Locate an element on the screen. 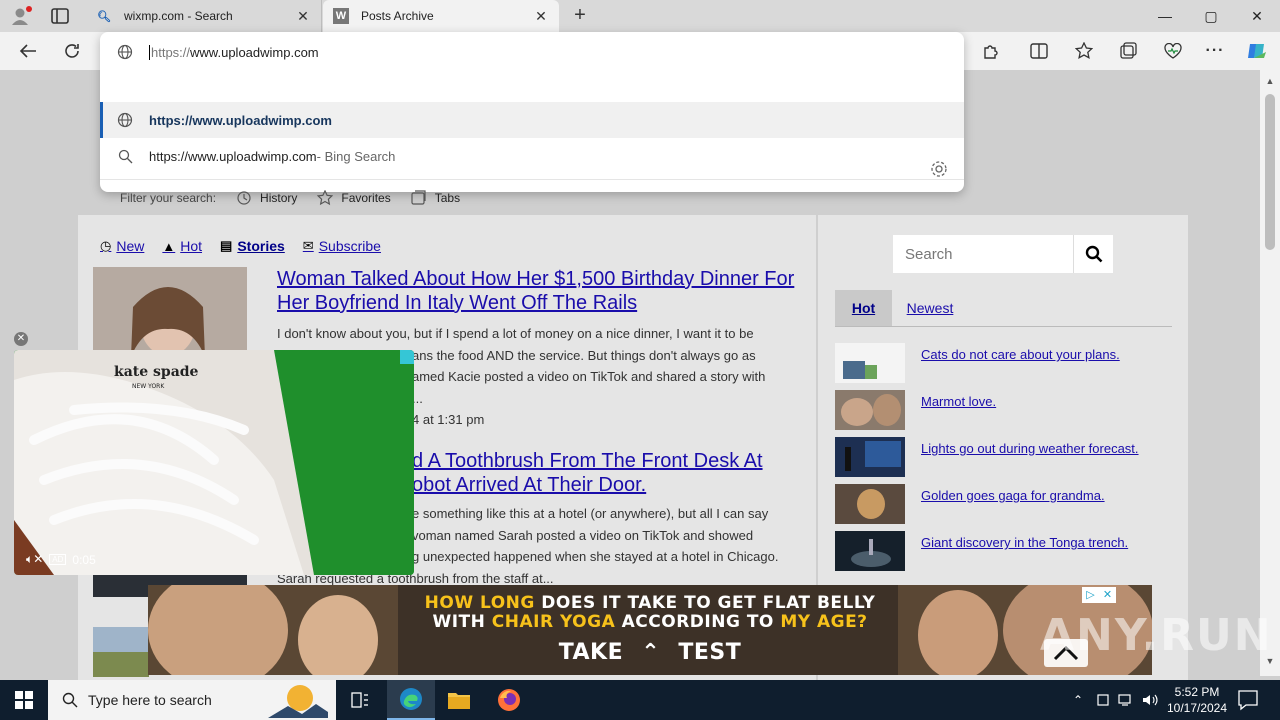 The image size is (1280, 720). more-dots-icon: ··· is located at coordinates (1215, 50).